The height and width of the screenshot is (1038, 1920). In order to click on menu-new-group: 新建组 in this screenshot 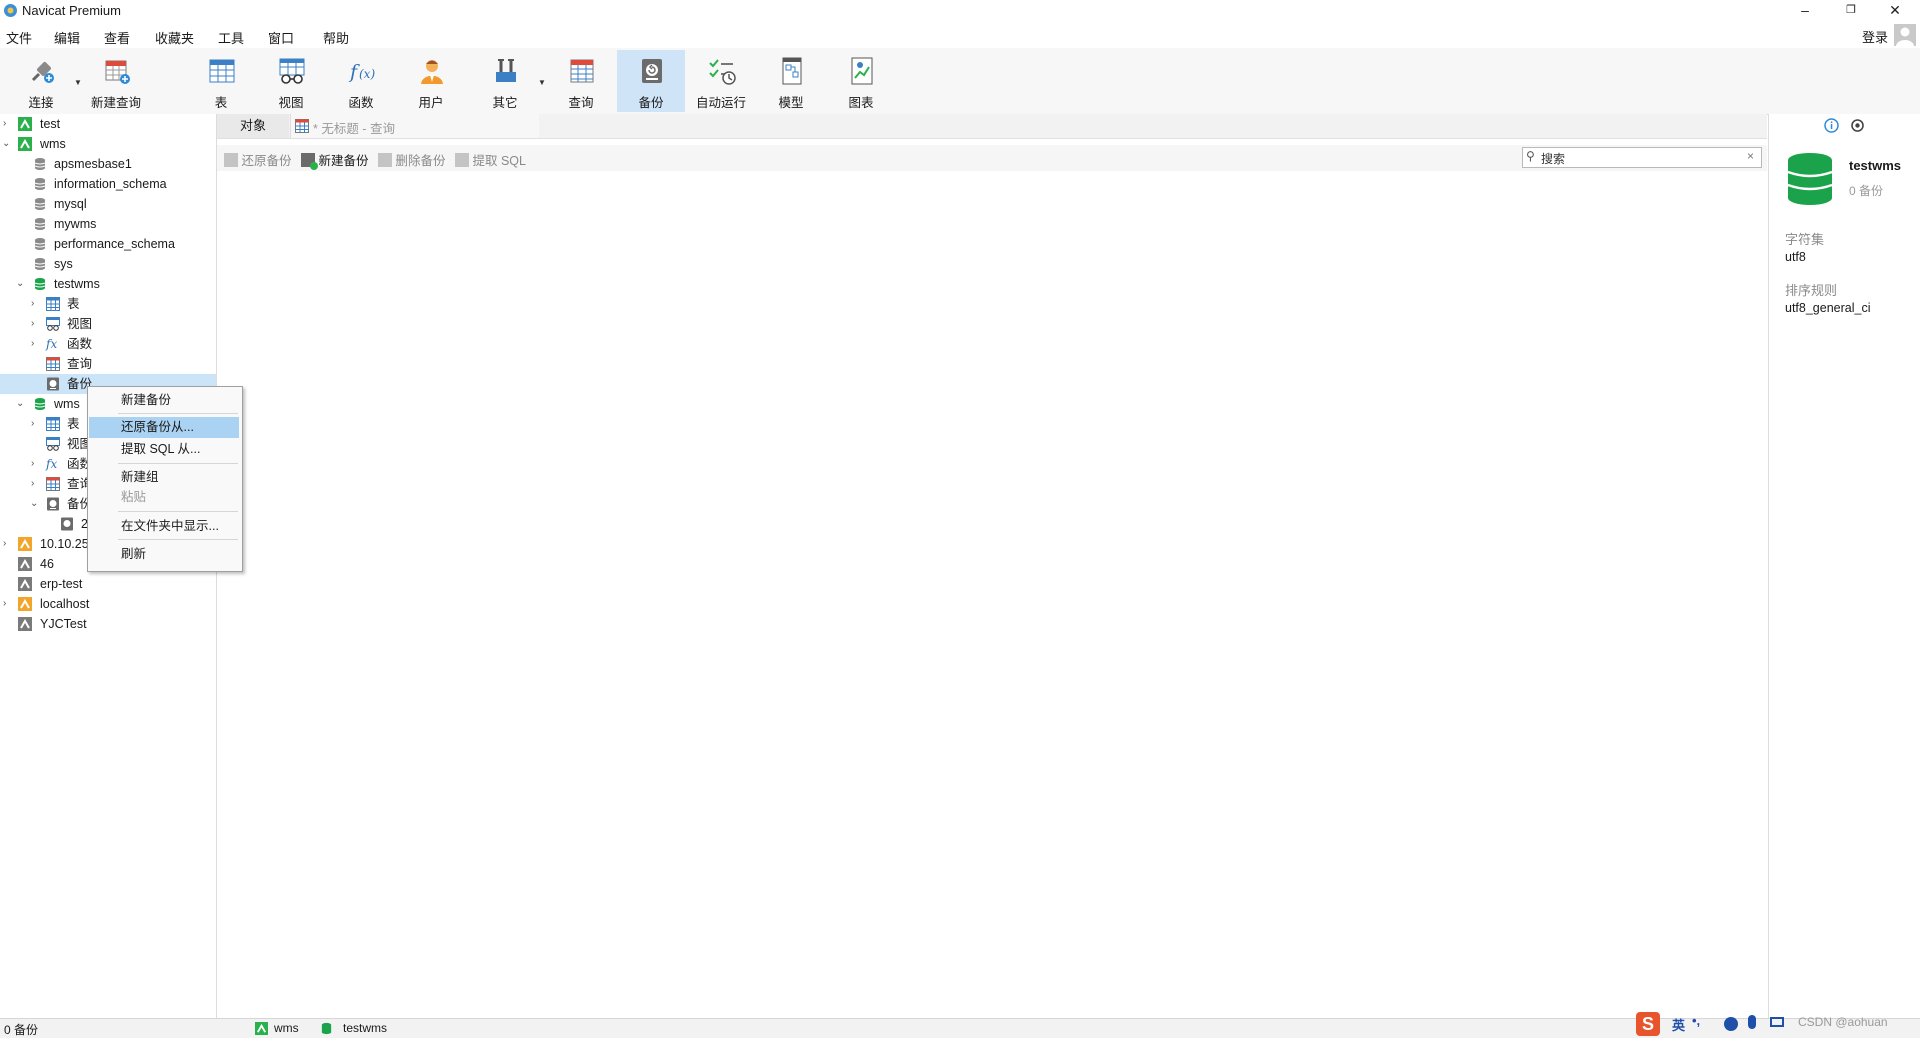, I will do `click(164, 477)`.